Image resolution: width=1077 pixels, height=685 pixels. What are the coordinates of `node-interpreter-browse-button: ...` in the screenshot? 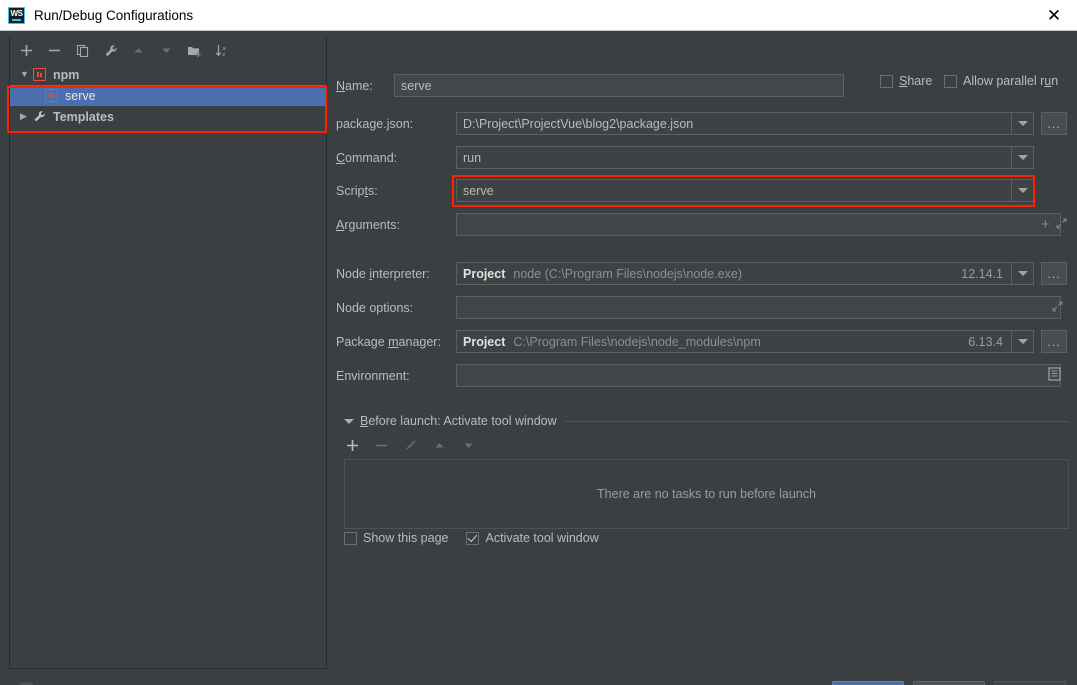 It's located at (1054, 273).